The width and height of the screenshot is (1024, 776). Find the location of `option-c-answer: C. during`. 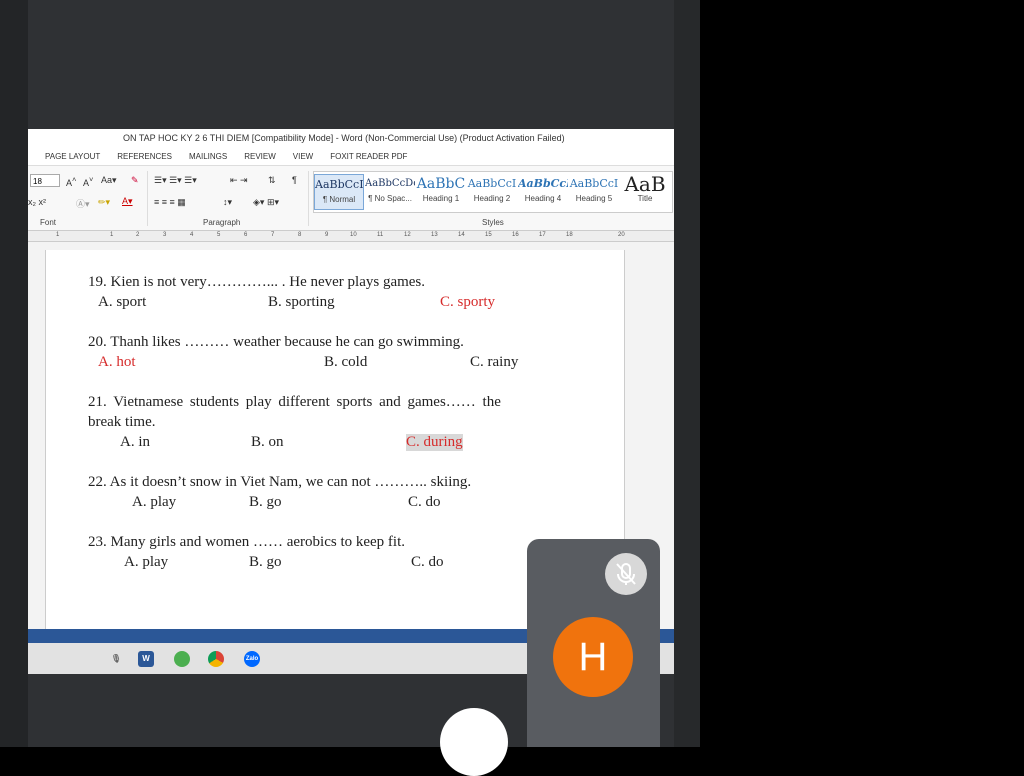

option-c-answer: C. during is located at coordinates (434, 442).